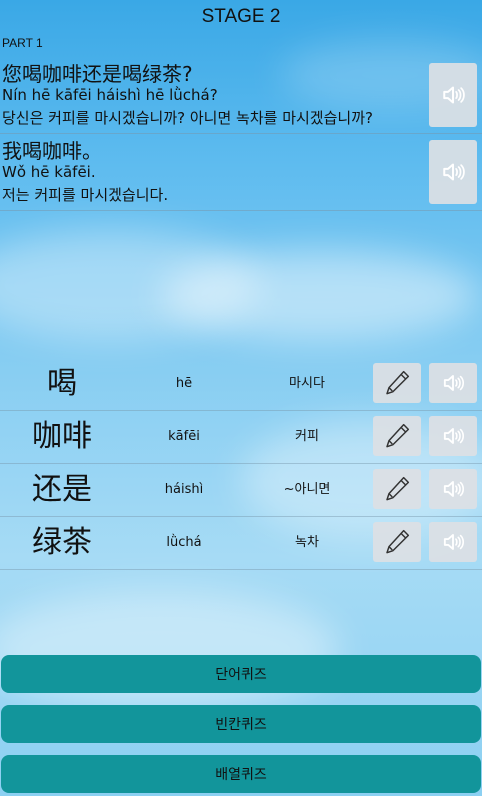  I want to click on blank-quiz-button: 빈칸퀴즈, so click(241, 724).